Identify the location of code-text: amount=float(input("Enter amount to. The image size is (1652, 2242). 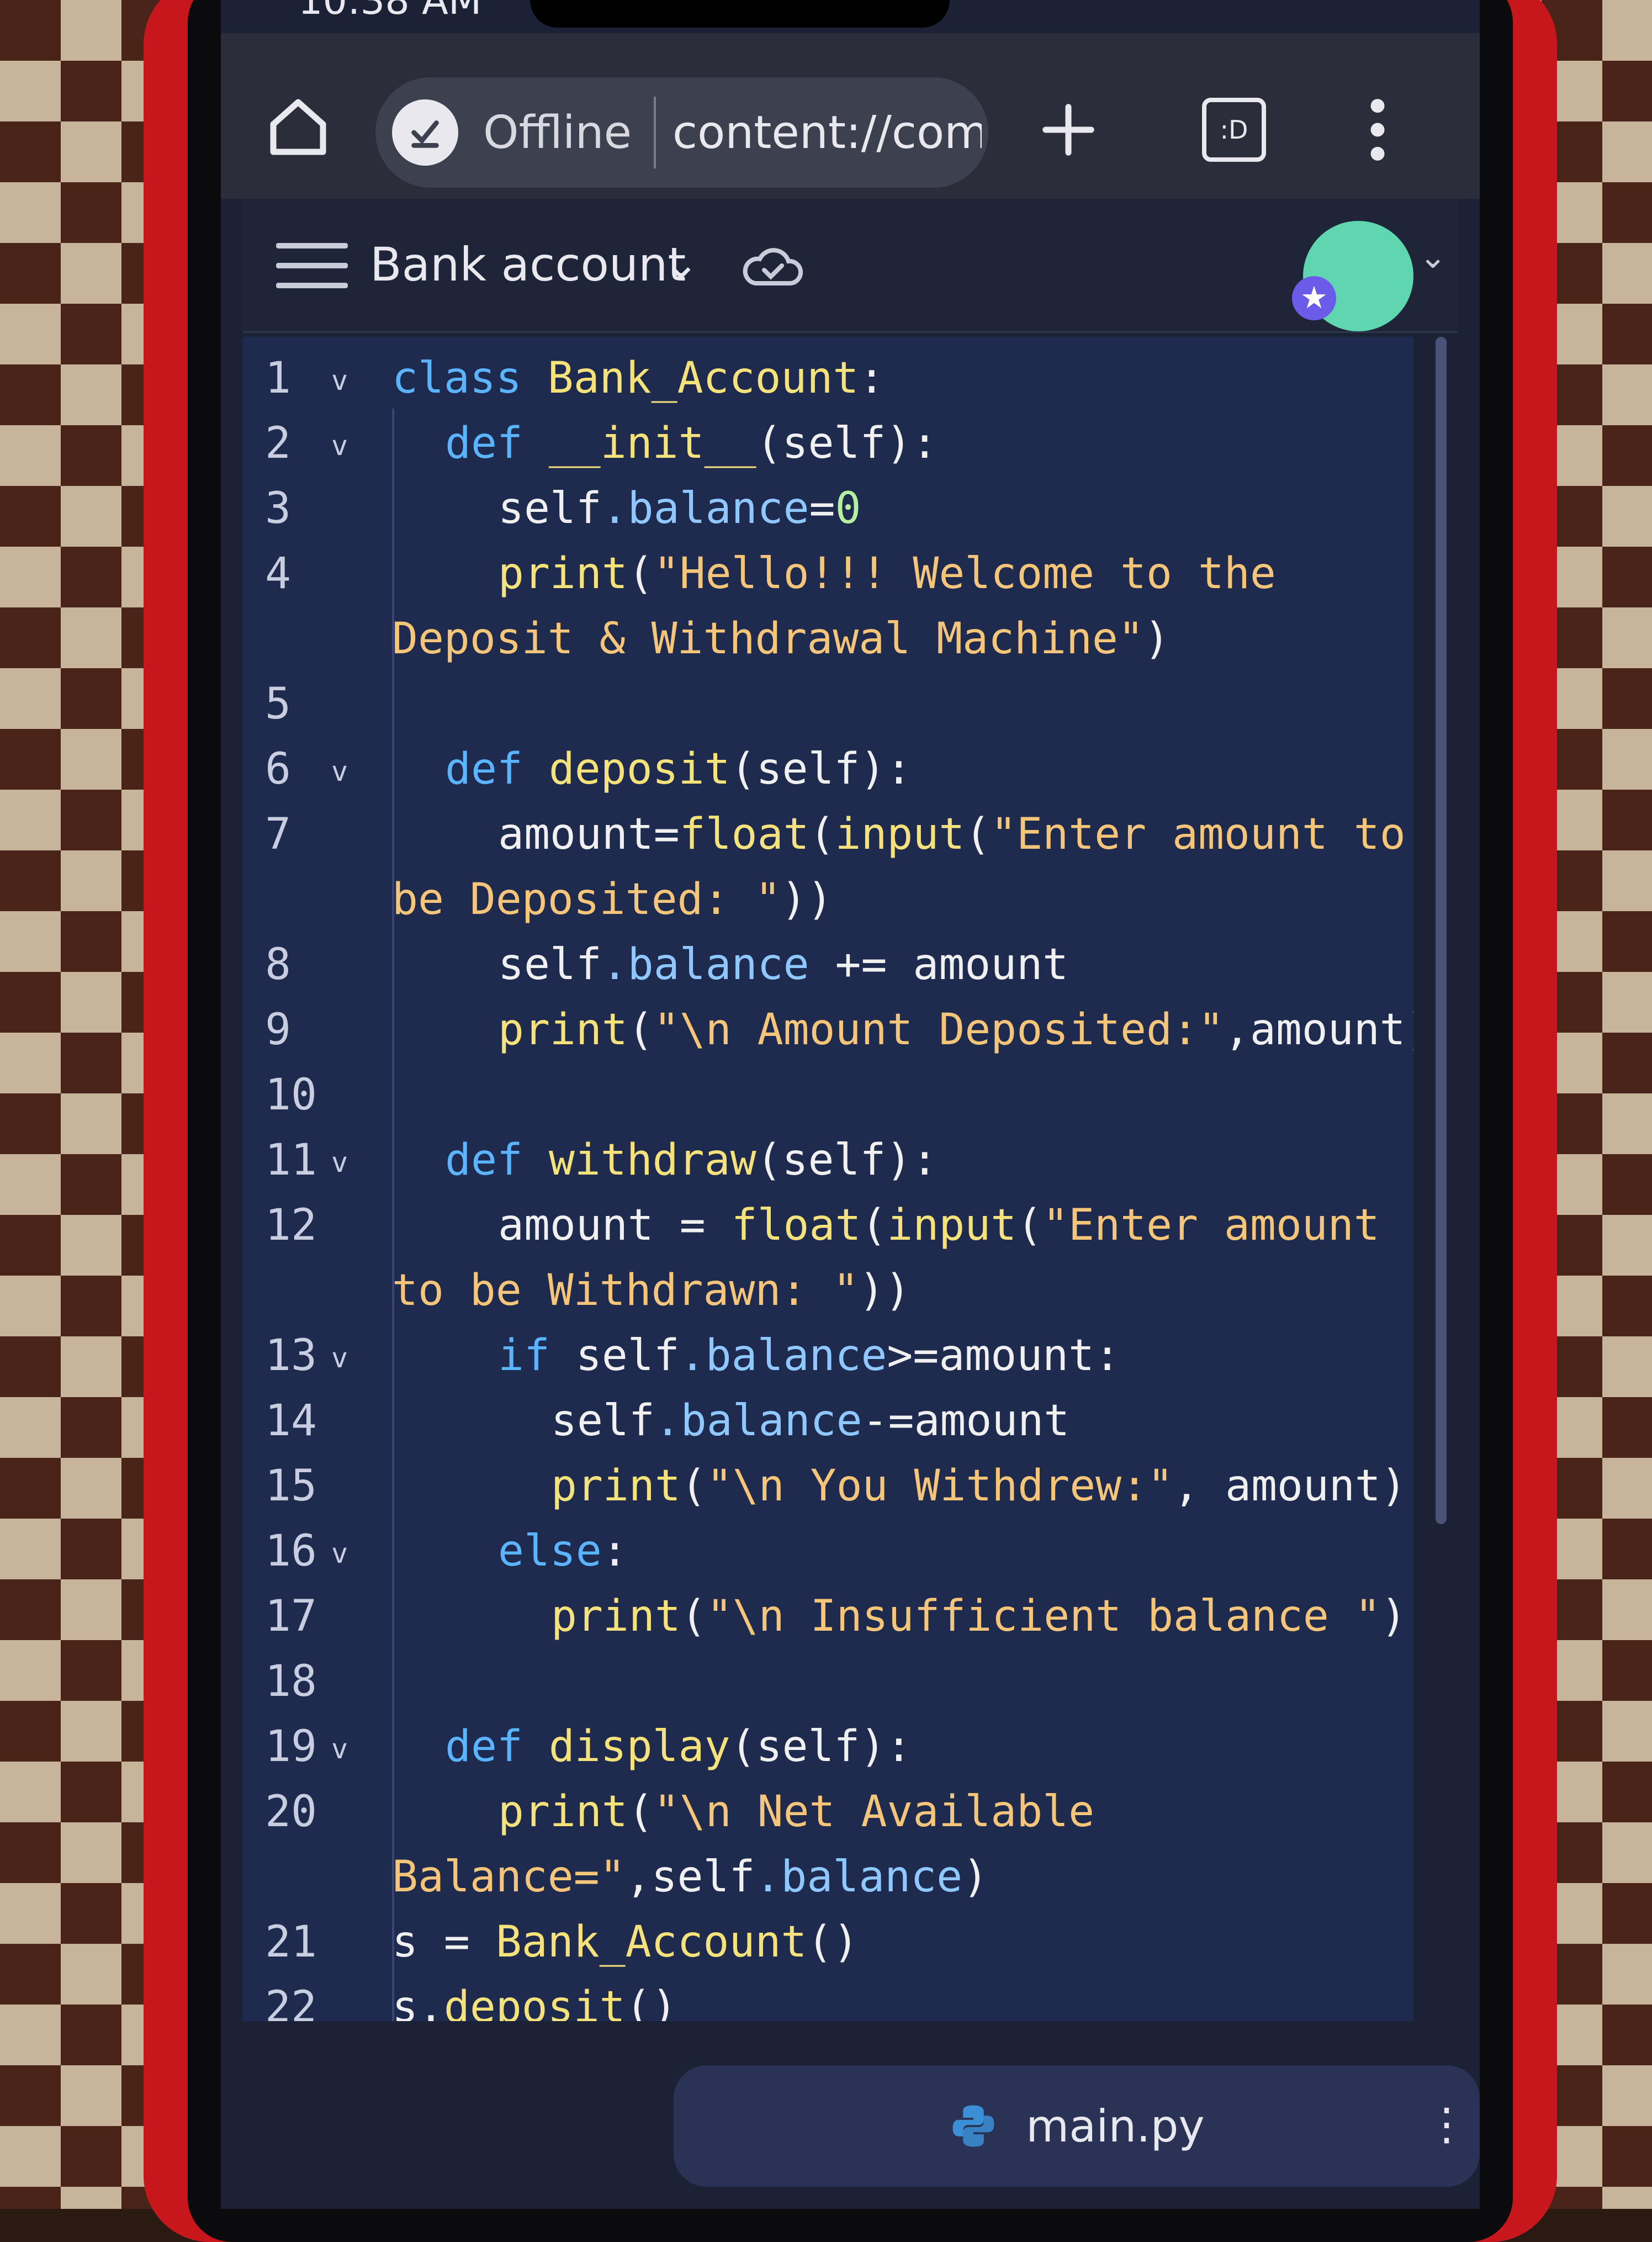
(952, 834).